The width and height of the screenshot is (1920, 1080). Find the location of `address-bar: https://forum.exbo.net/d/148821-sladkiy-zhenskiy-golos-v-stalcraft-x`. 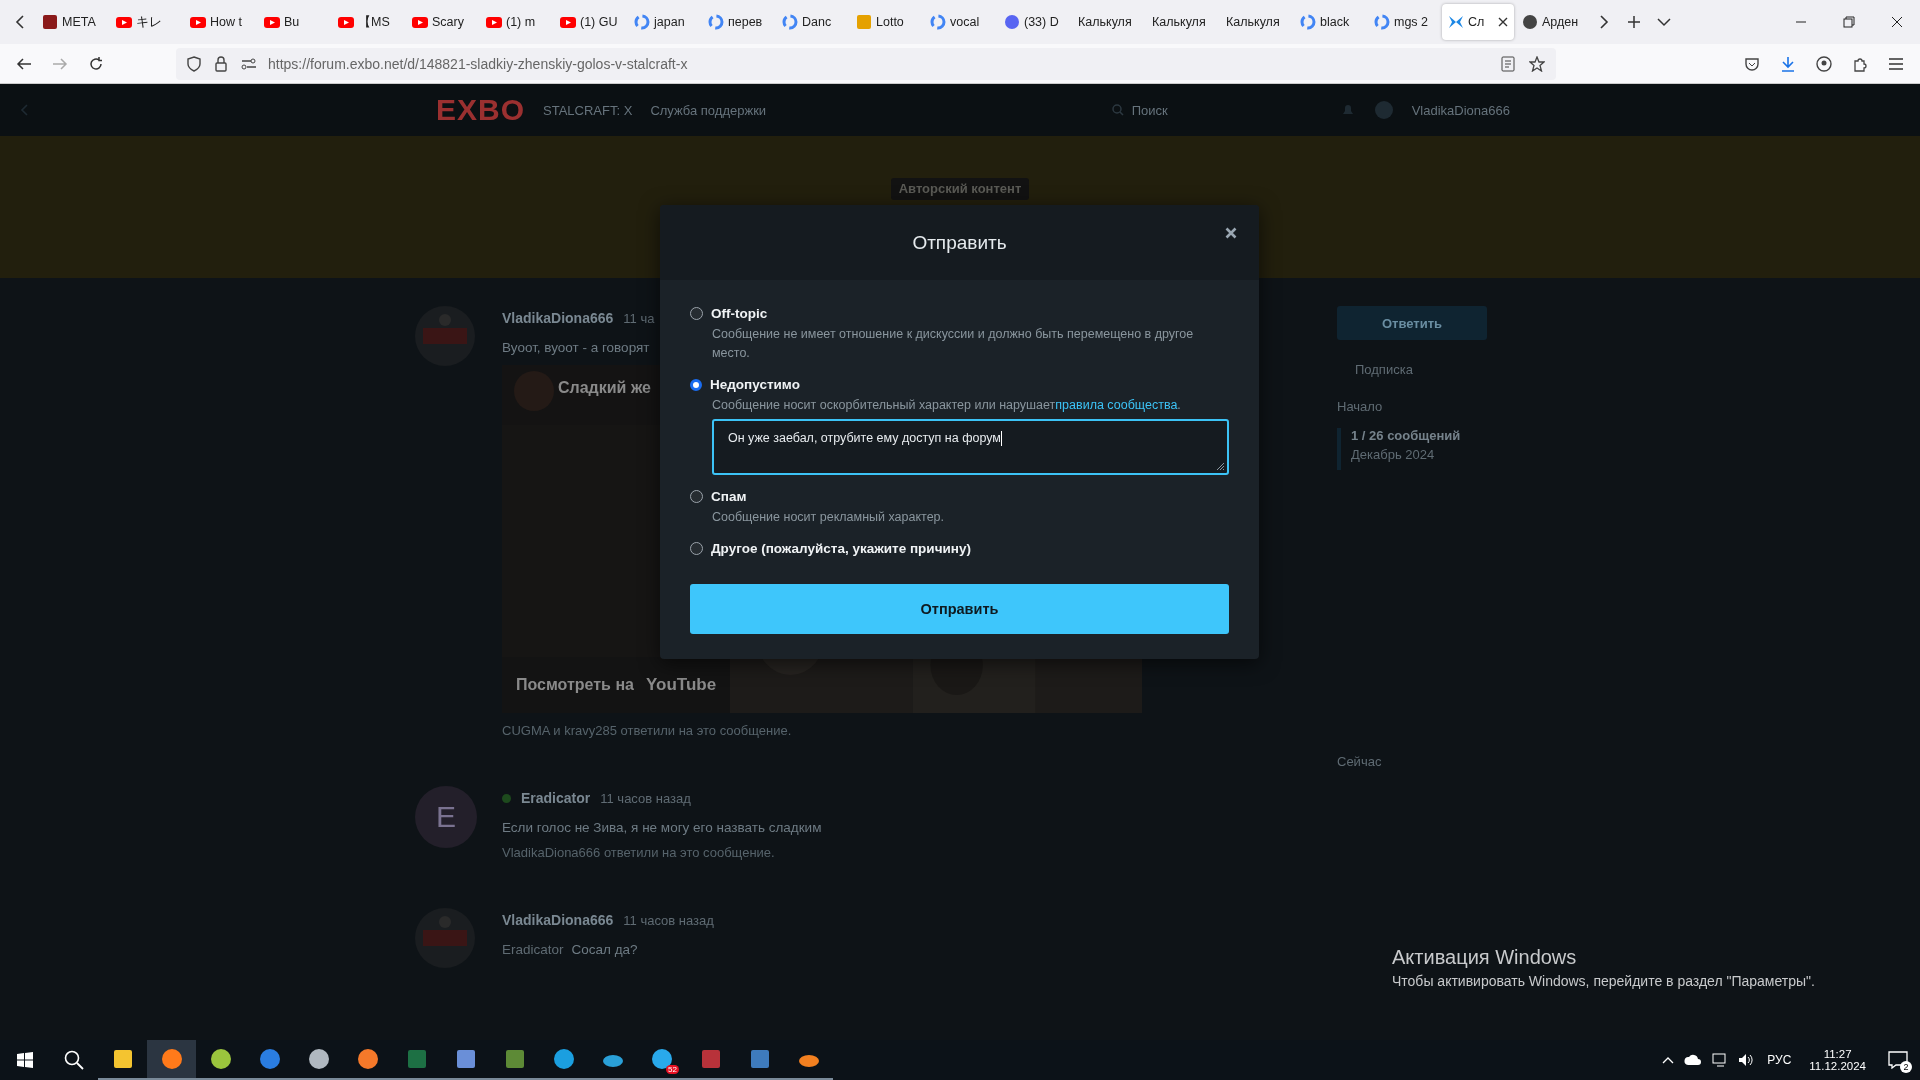

address-bar: https://forum.exbo.net/d/148821-sladkiy-zhenskiy-golos-v-stalcraft-x is located at coordinates (866, 63).